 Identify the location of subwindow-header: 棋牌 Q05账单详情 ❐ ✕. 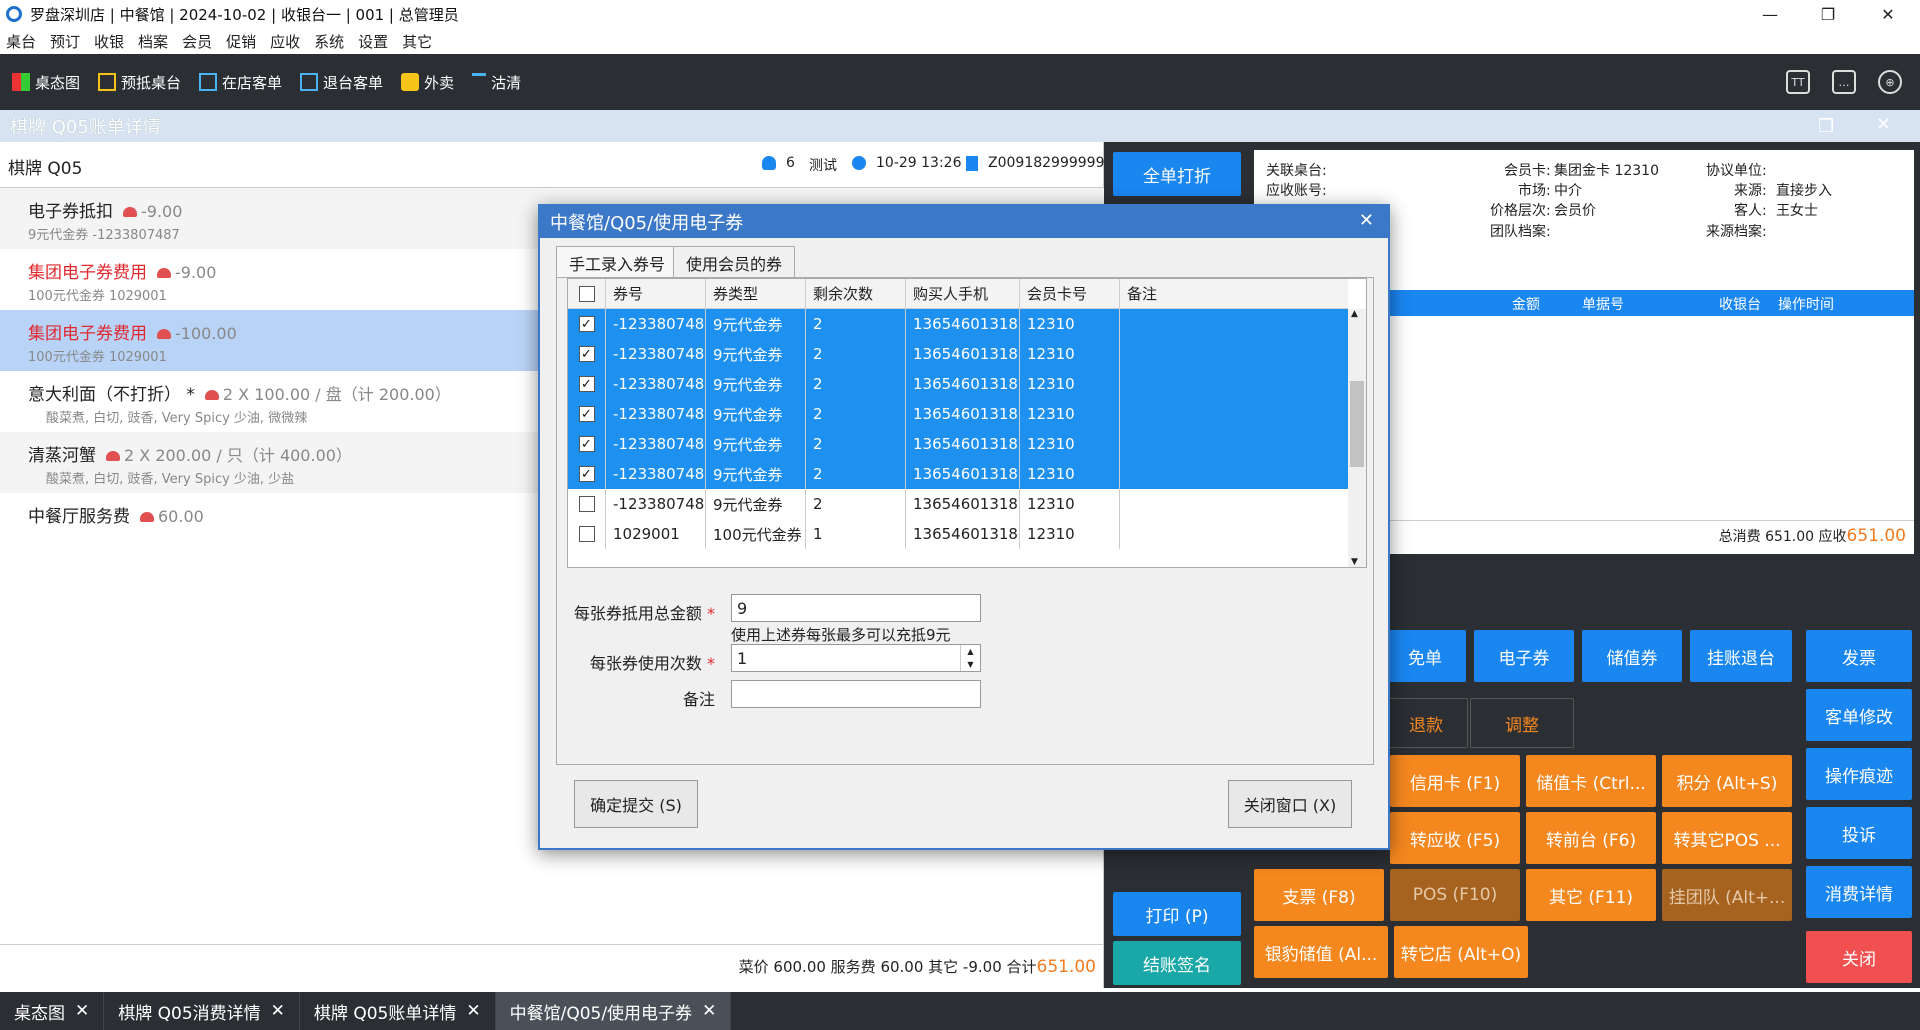
(960, 126).